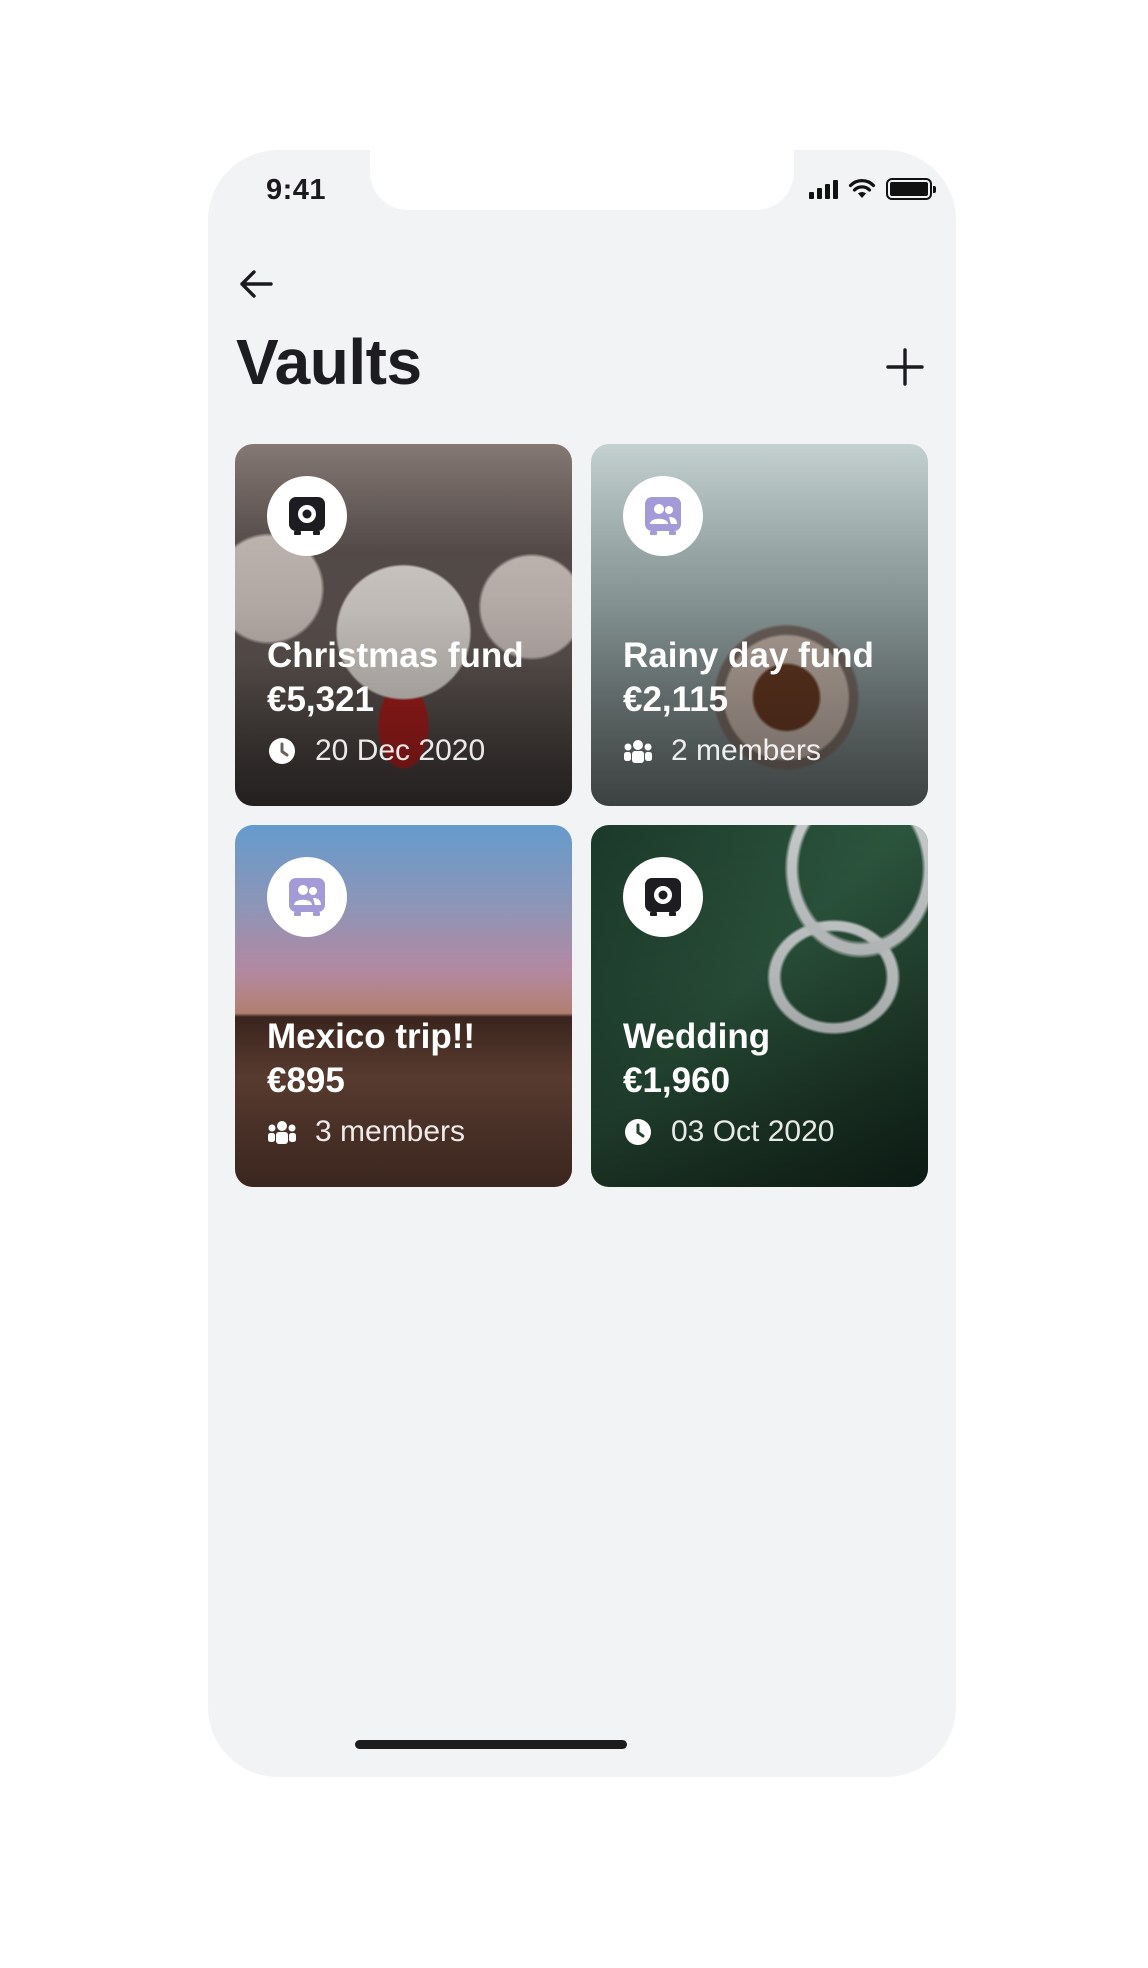 This screenshot has height=1968, width=1148. What do you see at coordinates (676, 699) in the screenshot?
I see `vault-amount: €2,115` at bounding box center [676, 699].